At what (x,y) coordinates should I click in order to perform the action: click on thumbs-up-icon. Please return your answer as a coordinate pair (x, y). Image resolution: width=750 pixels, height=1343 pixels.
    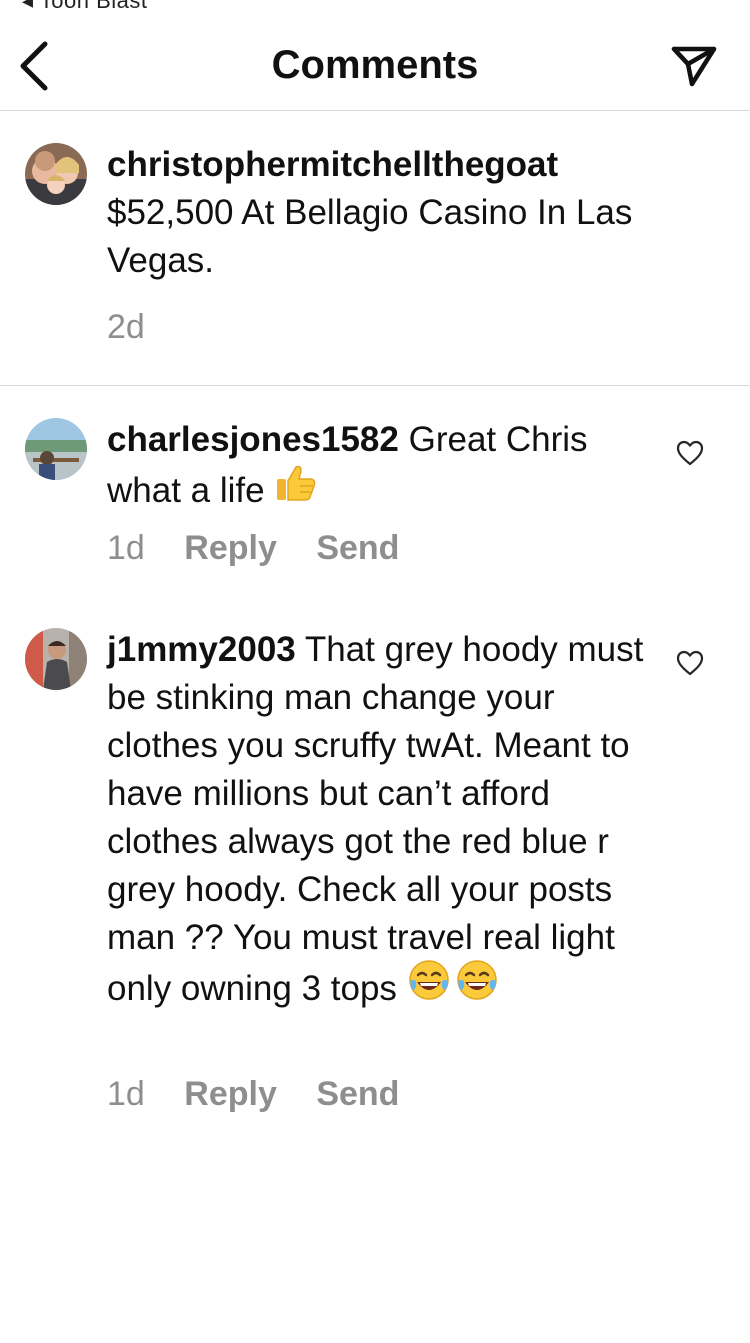
    Looking at the image, I should click on (296, 488).